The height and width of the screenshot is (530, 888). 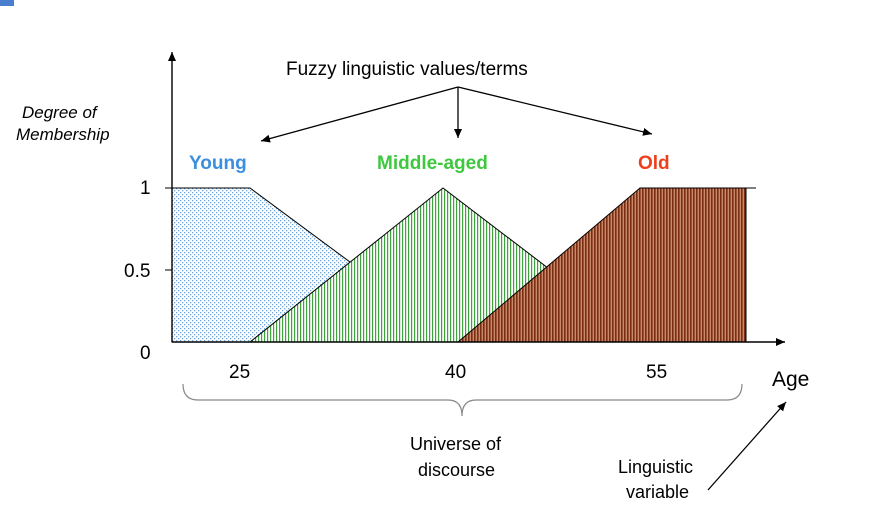 I want to click on y-axis-label-line1: Degree of, so click(x=60, y=112).